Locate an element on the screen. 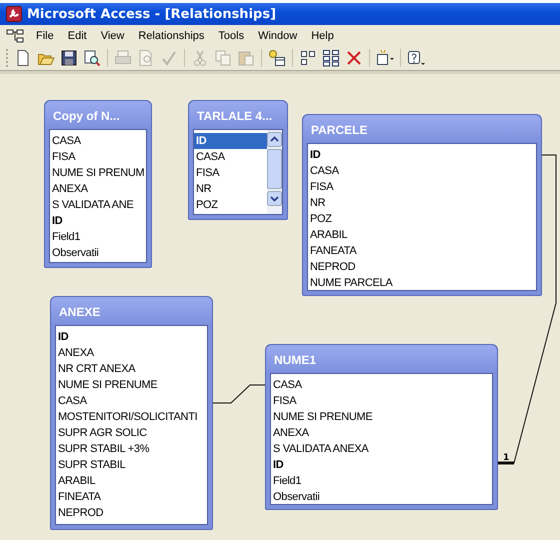 The image size is (560, 540). table-window: TARLALE 4... ID CASA FISA NR POZ is located at coordinates (238, 160).